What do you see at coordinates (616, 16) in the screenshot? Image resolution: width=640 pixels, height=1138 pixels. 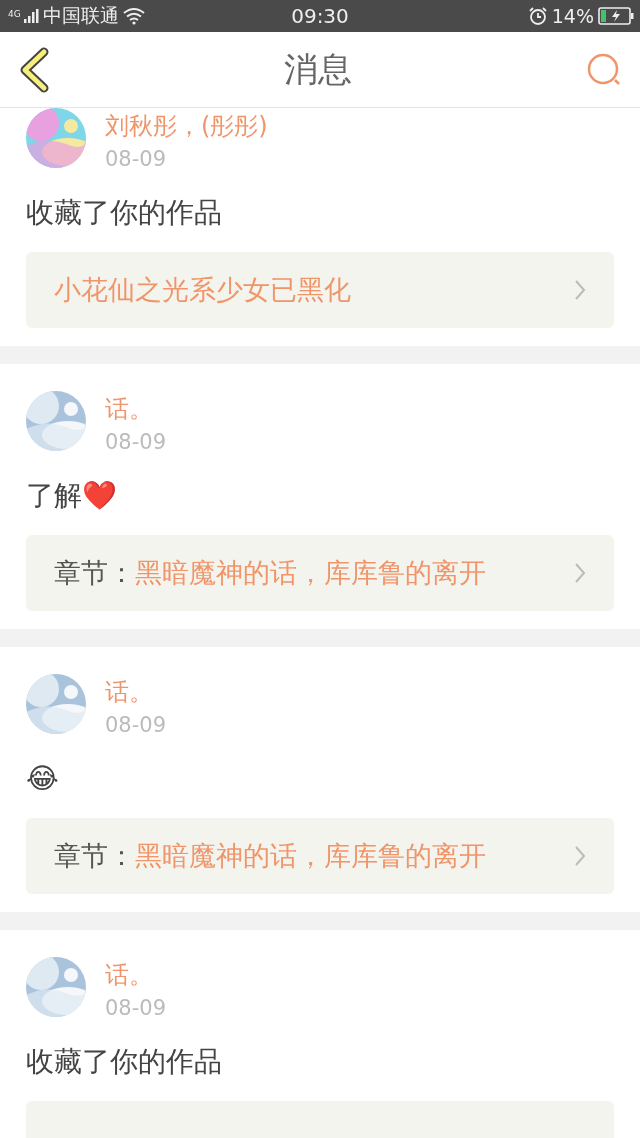 I see `battery-icon` at bounding box center [616, 16].